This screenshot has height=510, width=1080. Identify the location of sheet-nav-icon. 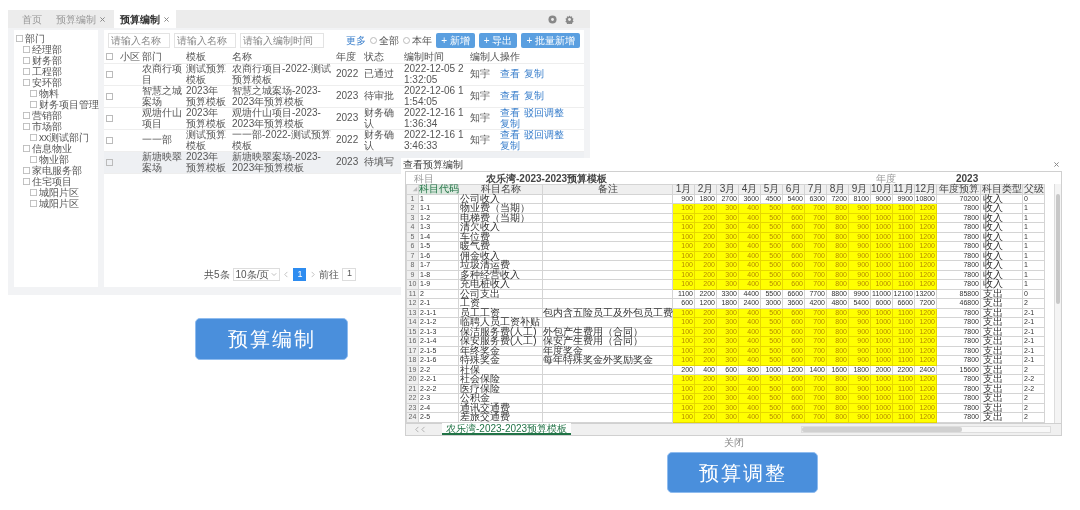
(421, 429).